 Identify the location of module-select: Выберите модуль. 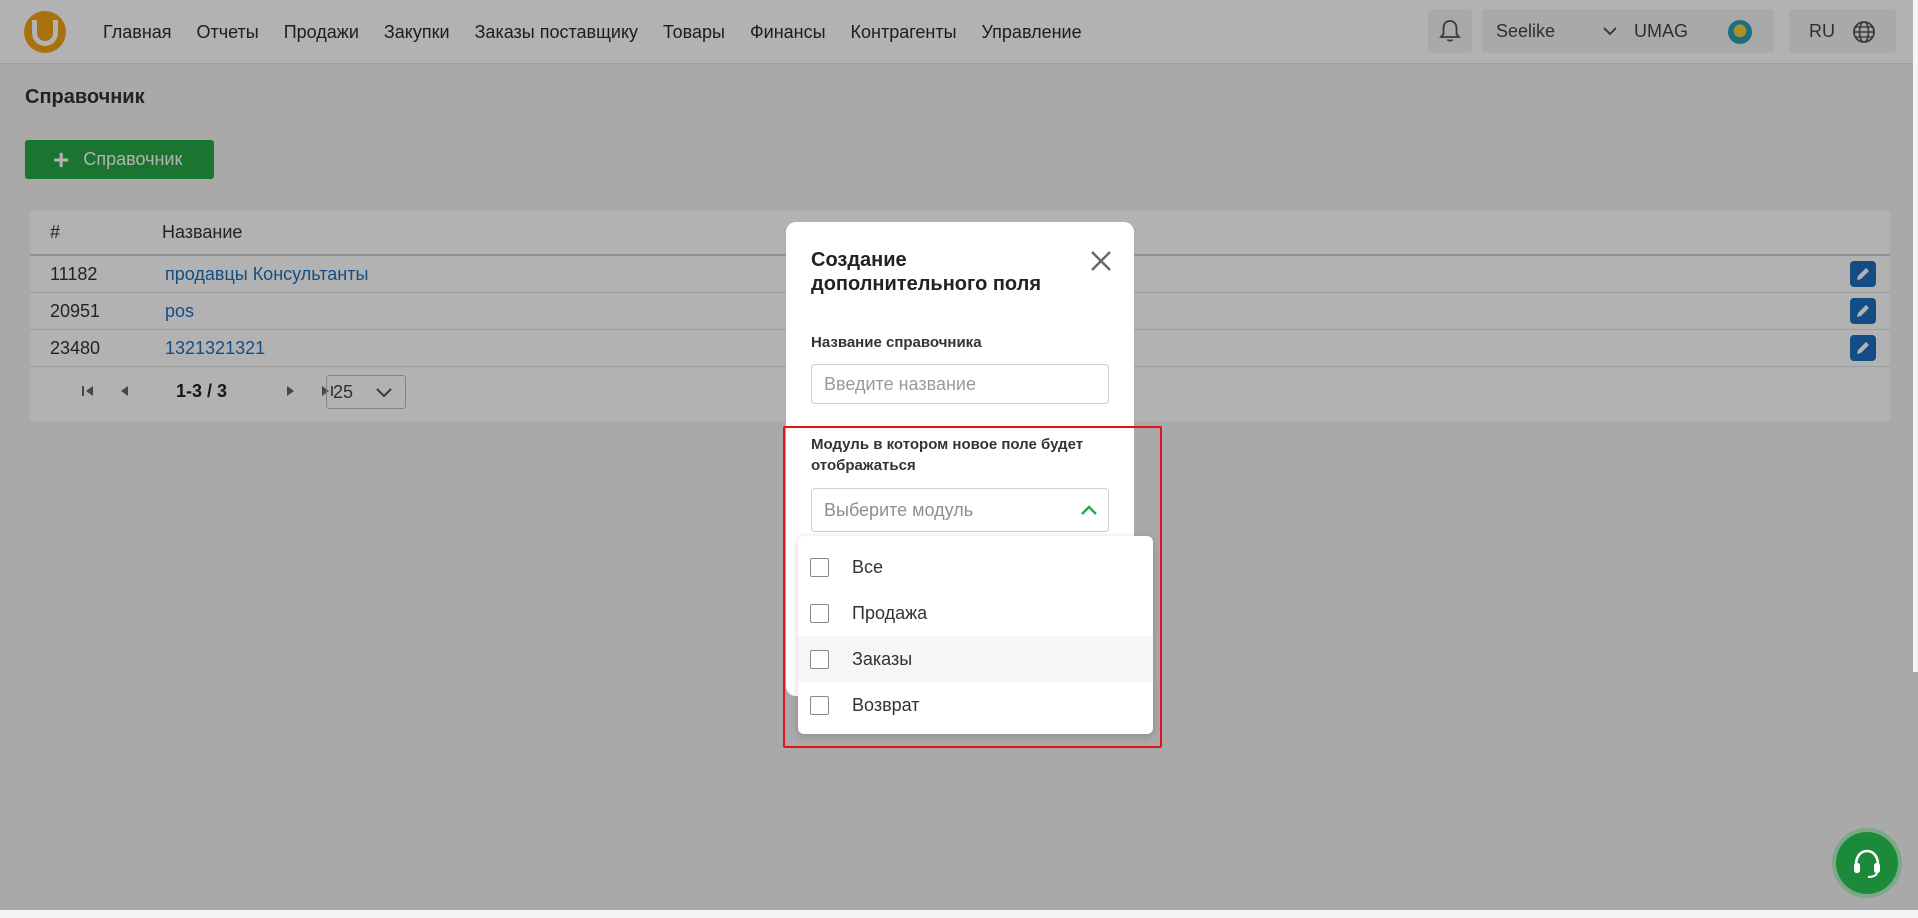
(960, 510).